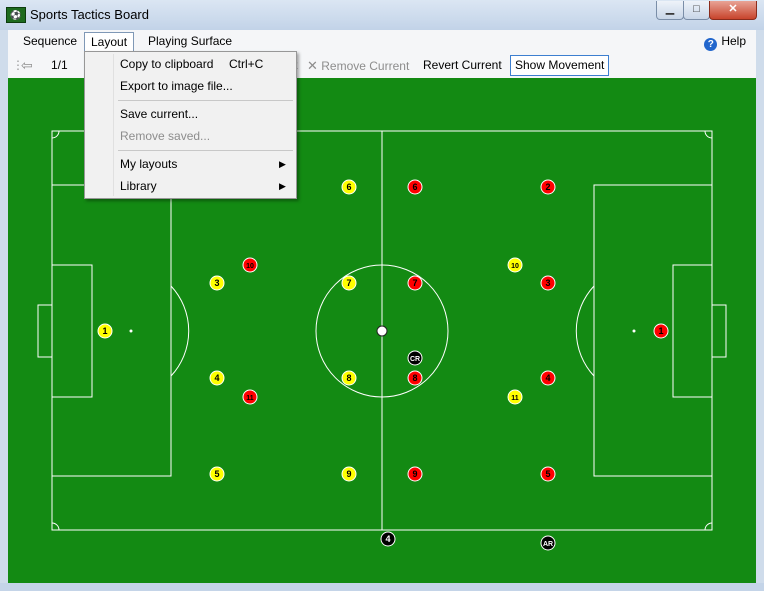 This screenshot has height=591, width=764. What do you see at coordinates (733, 41) in the screenshot?
I see `help-label: Help` at bounding box center [733, 41].